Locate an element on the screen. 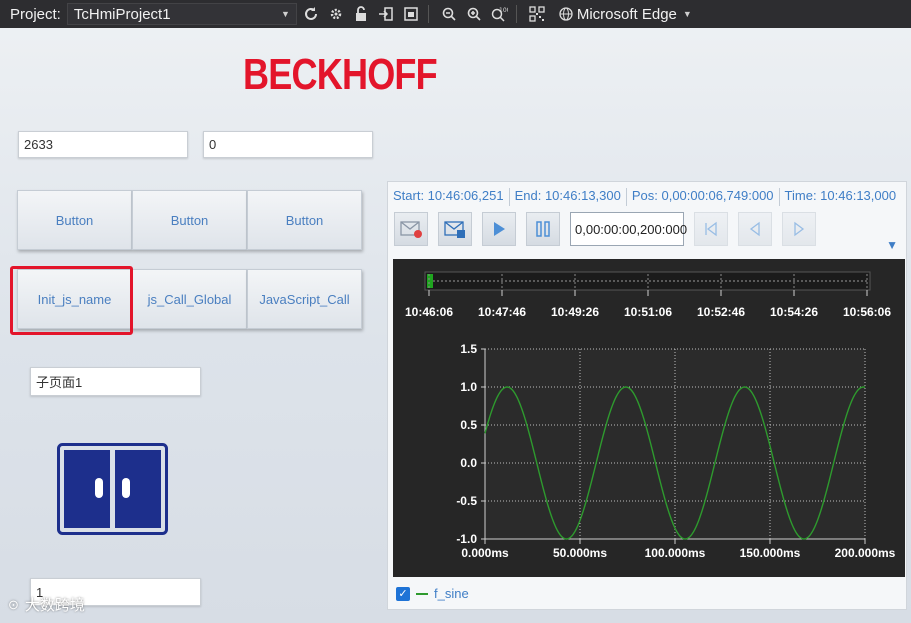 The image size is (911, 623). js-call-global-button: js_Call_Global is located at coordinates (189, 299).